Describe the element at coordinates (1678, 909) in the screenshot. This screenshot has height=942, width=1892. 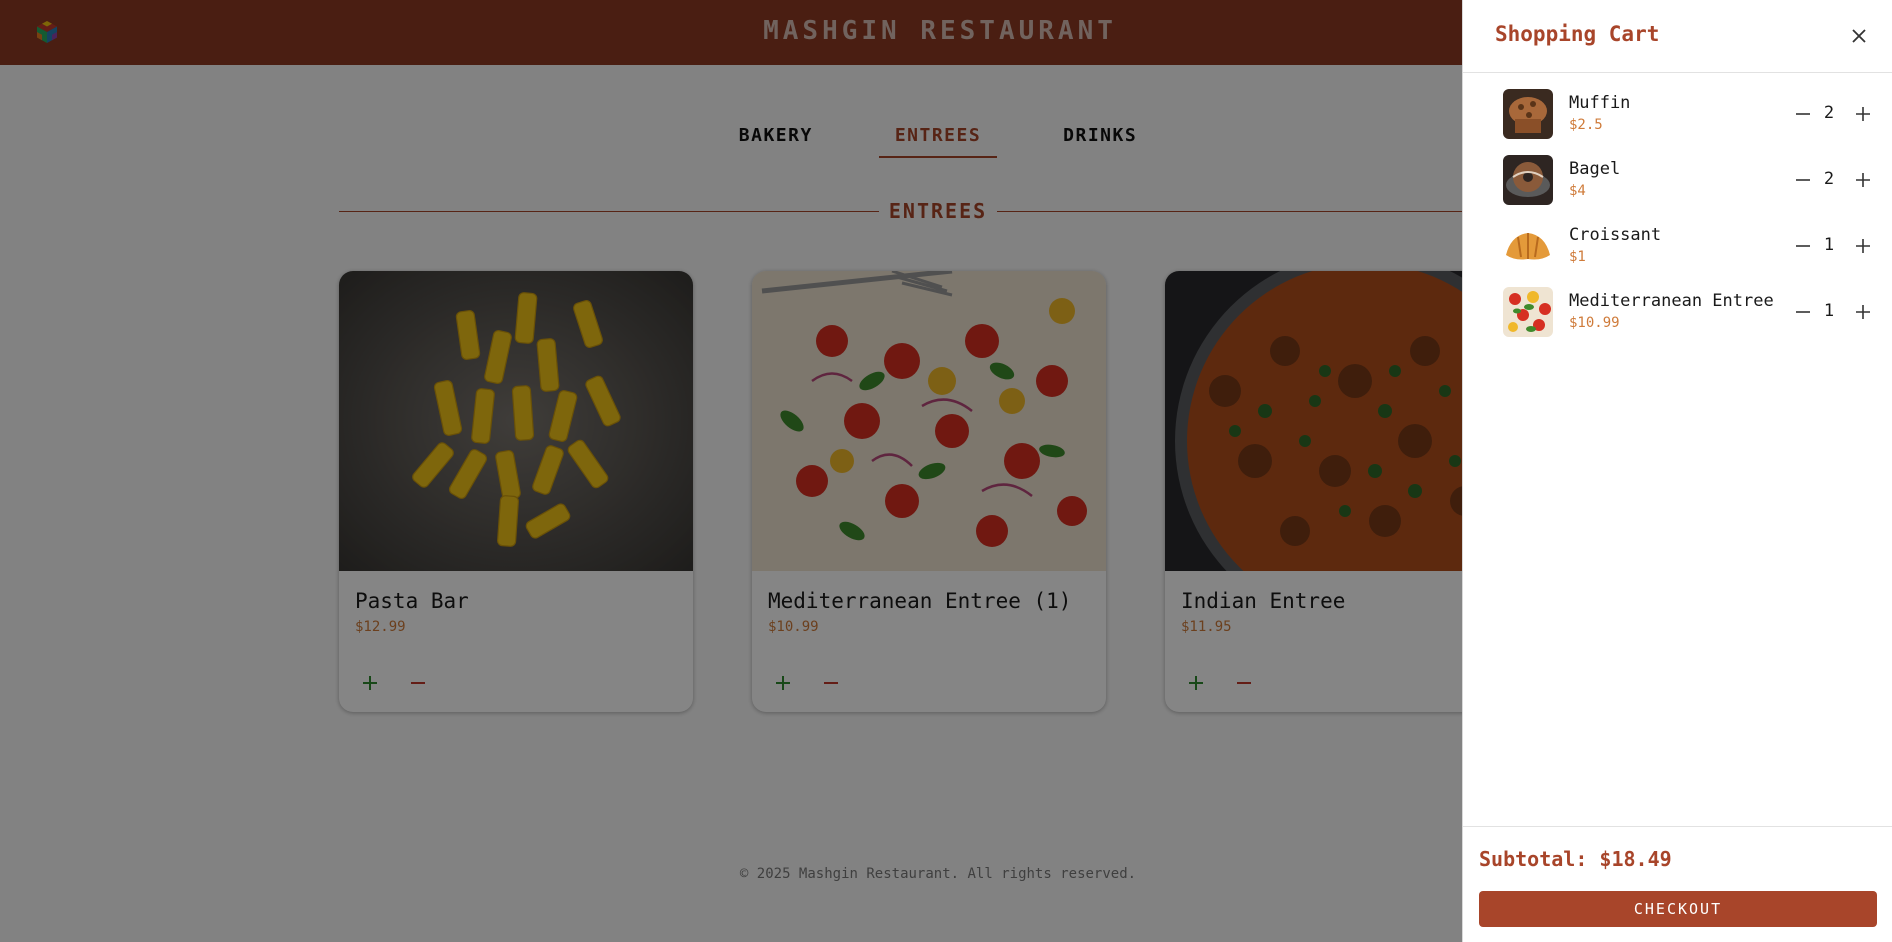
I see `checkout-button: CHECKOUT` at that location.